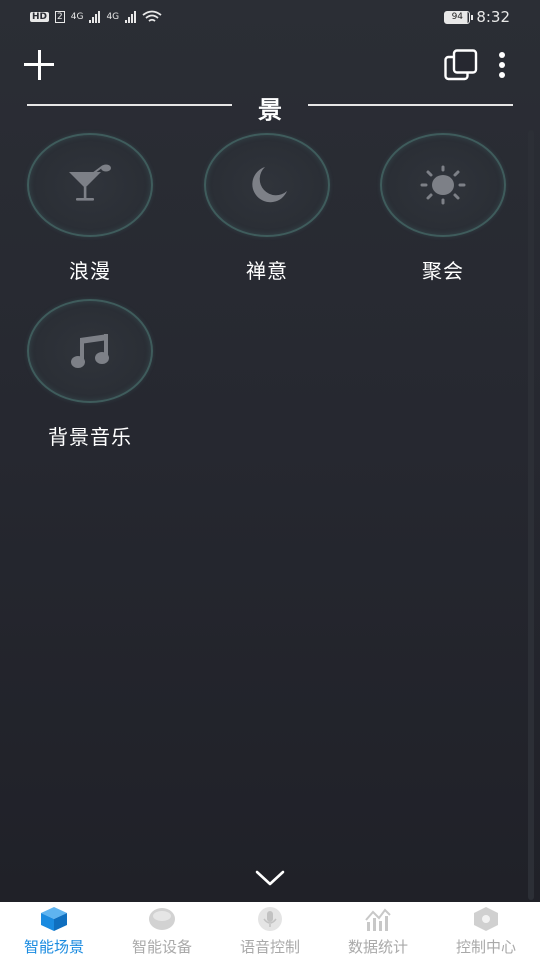  Describe the element at coordinates (270, 878) in the screenshot. I see `chevron-down-icon` at that location.